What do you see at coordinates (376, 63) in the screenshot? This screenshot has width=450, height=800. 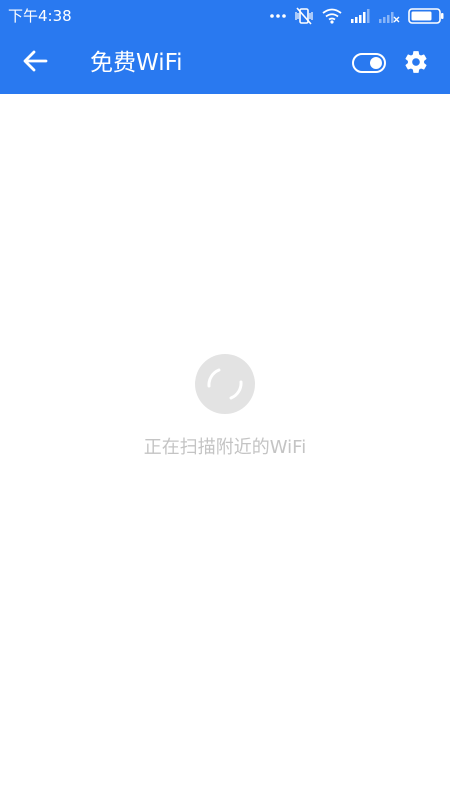 I see `toggle-knob` at bounding box center [376, 63].